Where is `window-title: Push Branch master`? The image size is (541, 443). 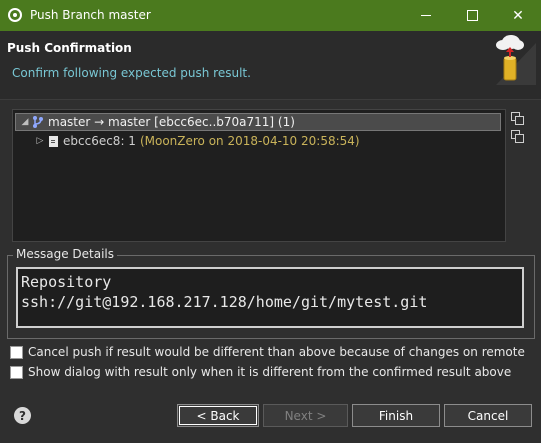
window-title: Push Branch master is located at coordinates (90, 15).